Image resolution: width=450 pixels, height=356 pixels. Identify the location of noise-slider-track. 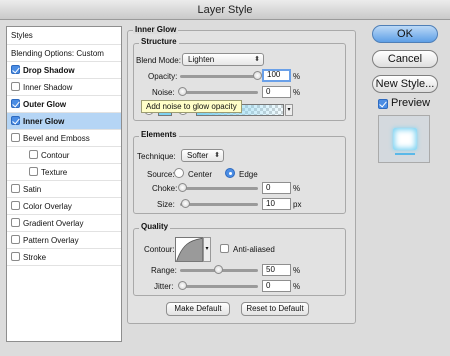
(219, 92).